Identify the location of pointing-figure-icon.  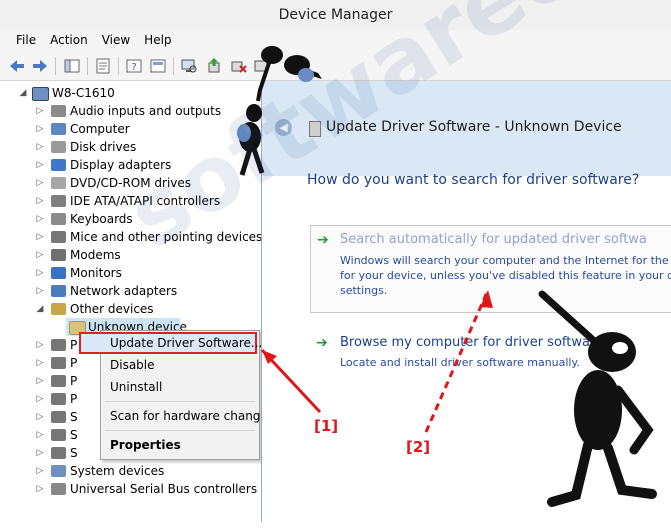
(597, 398).